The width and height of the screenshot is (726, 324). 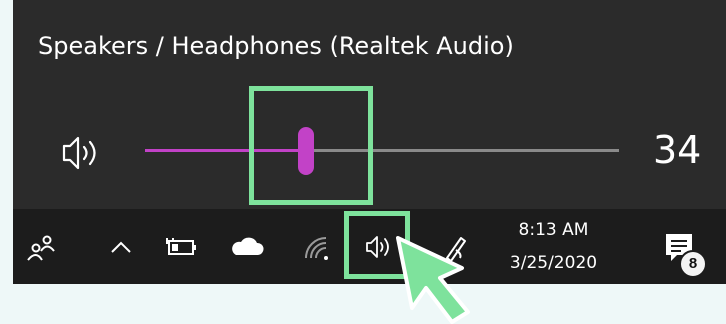 What do you see at coordinates (84, 153) in the screenshot?
I see `speaker-volume-icon` at bounding box center [84, 153].